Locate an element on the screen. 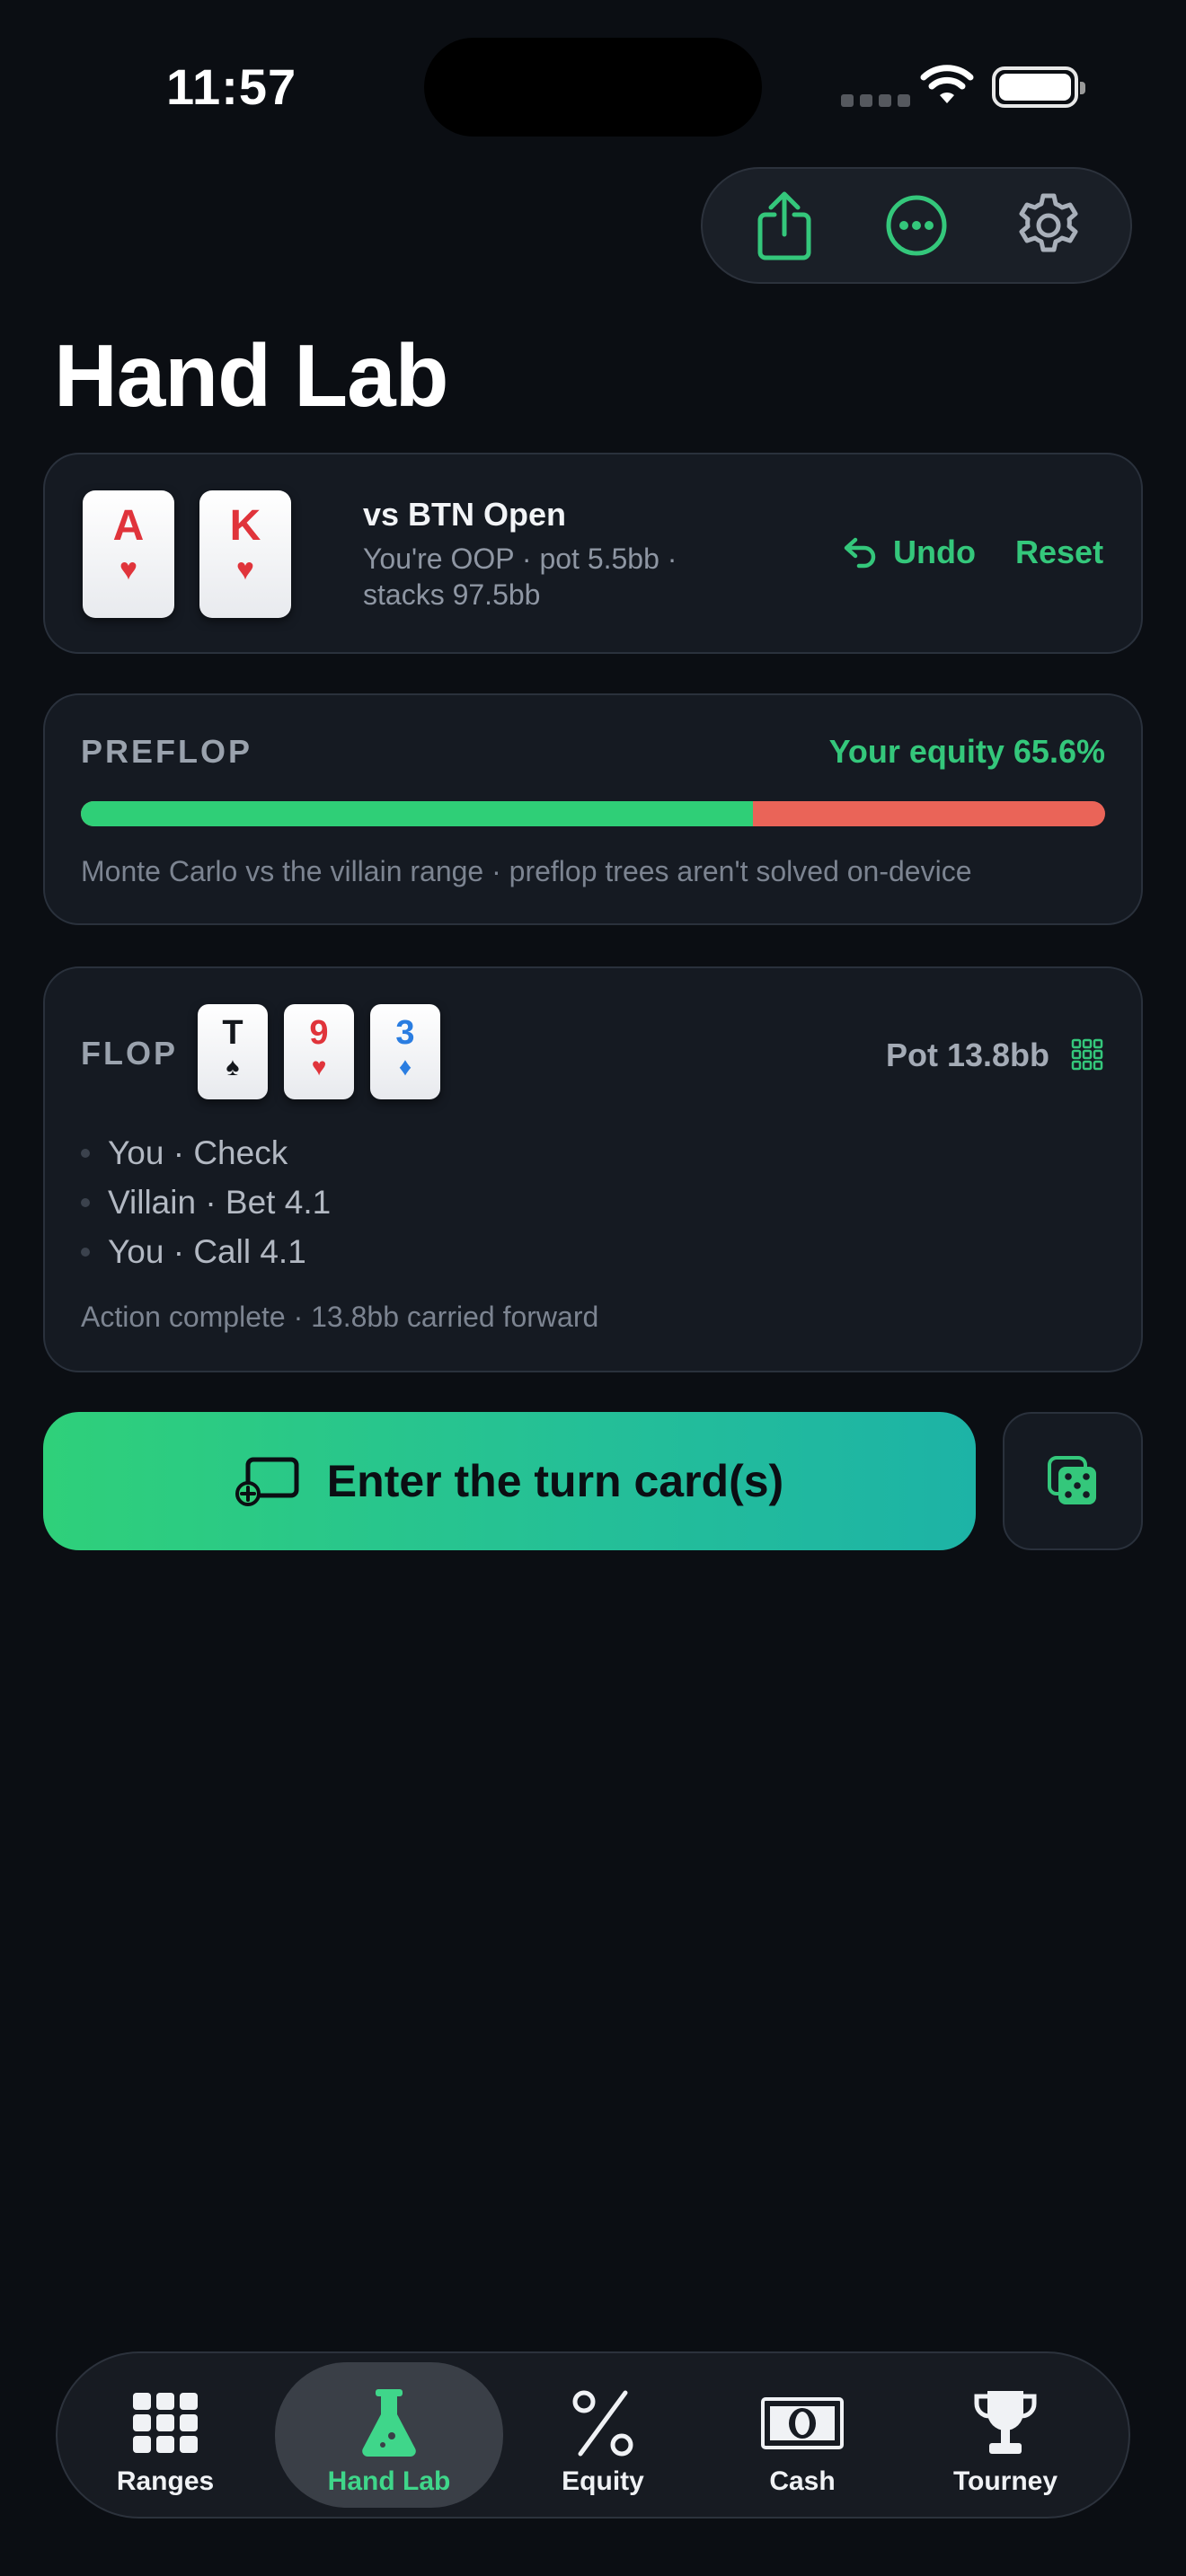 Image resolution: width=1186 pixels, height=2576 pixels. page-title: Hand Lab is located at coordinates (251, 375).